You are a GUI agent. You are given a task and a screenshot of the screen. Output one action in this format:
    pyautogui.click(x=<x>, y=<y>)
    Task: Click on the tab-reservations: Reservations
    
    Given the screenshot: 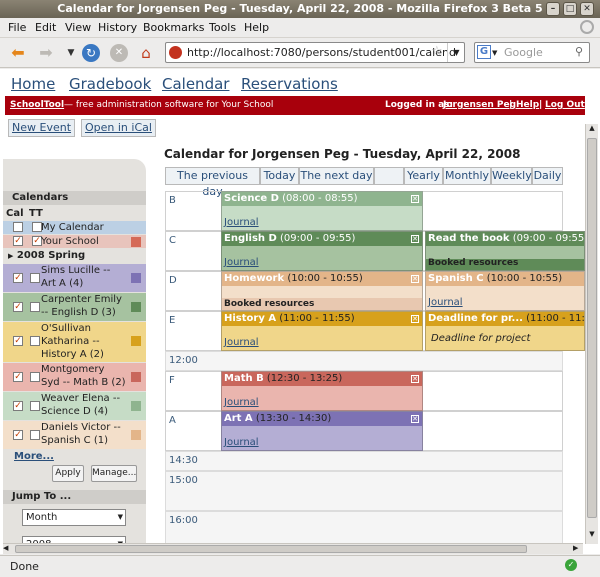 What is the action you would take?
    pyautogui.click(x=289, y=84)
    